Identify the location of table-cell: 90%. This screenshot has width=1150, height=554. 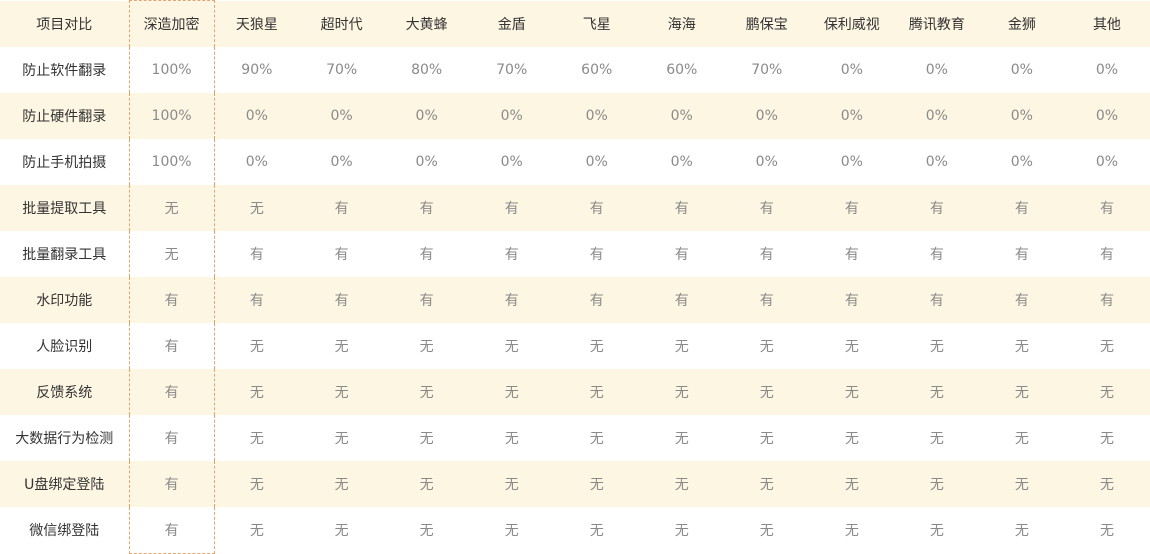
(257, 69).